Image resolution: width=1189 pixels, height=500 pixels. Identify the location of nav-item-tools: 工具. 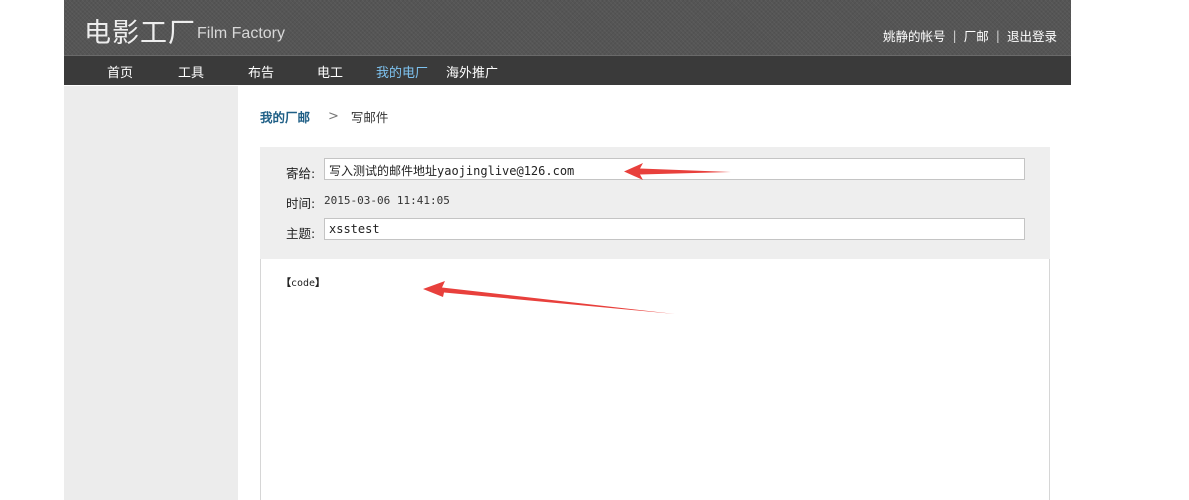
(191, 71).